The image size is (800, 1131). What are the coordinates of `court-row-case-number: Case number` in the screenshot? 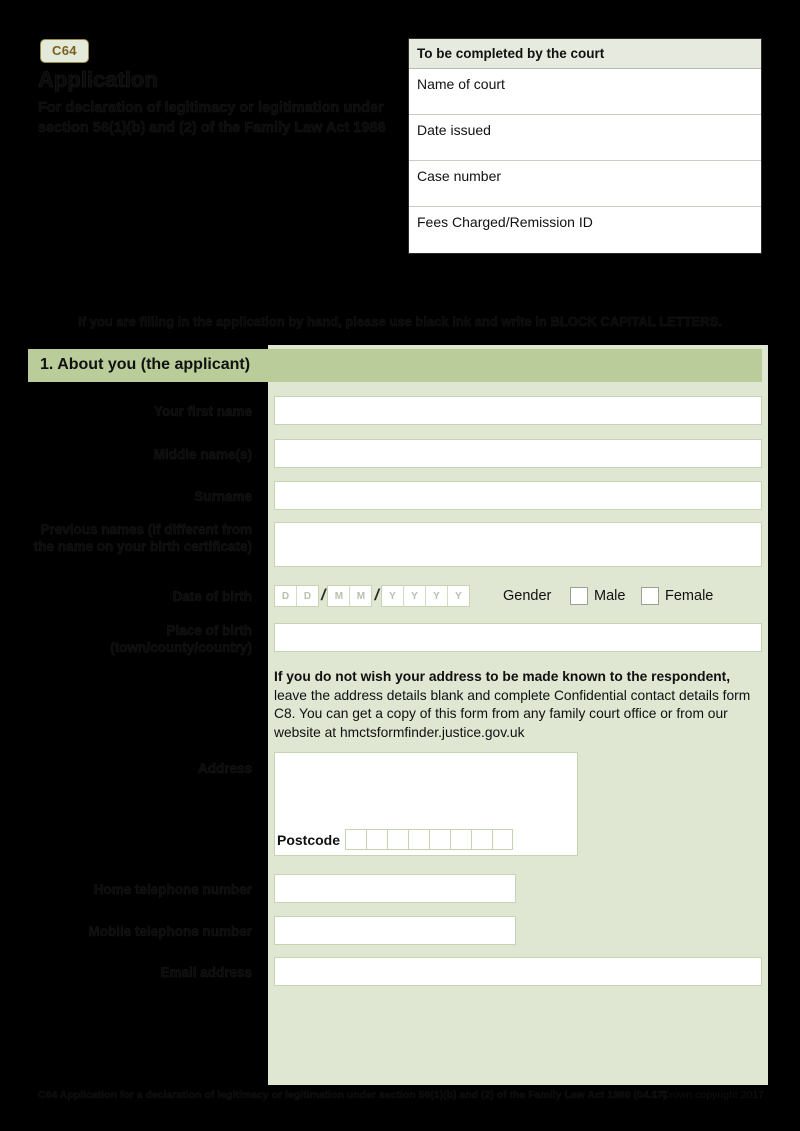 It's located at (585, 184).